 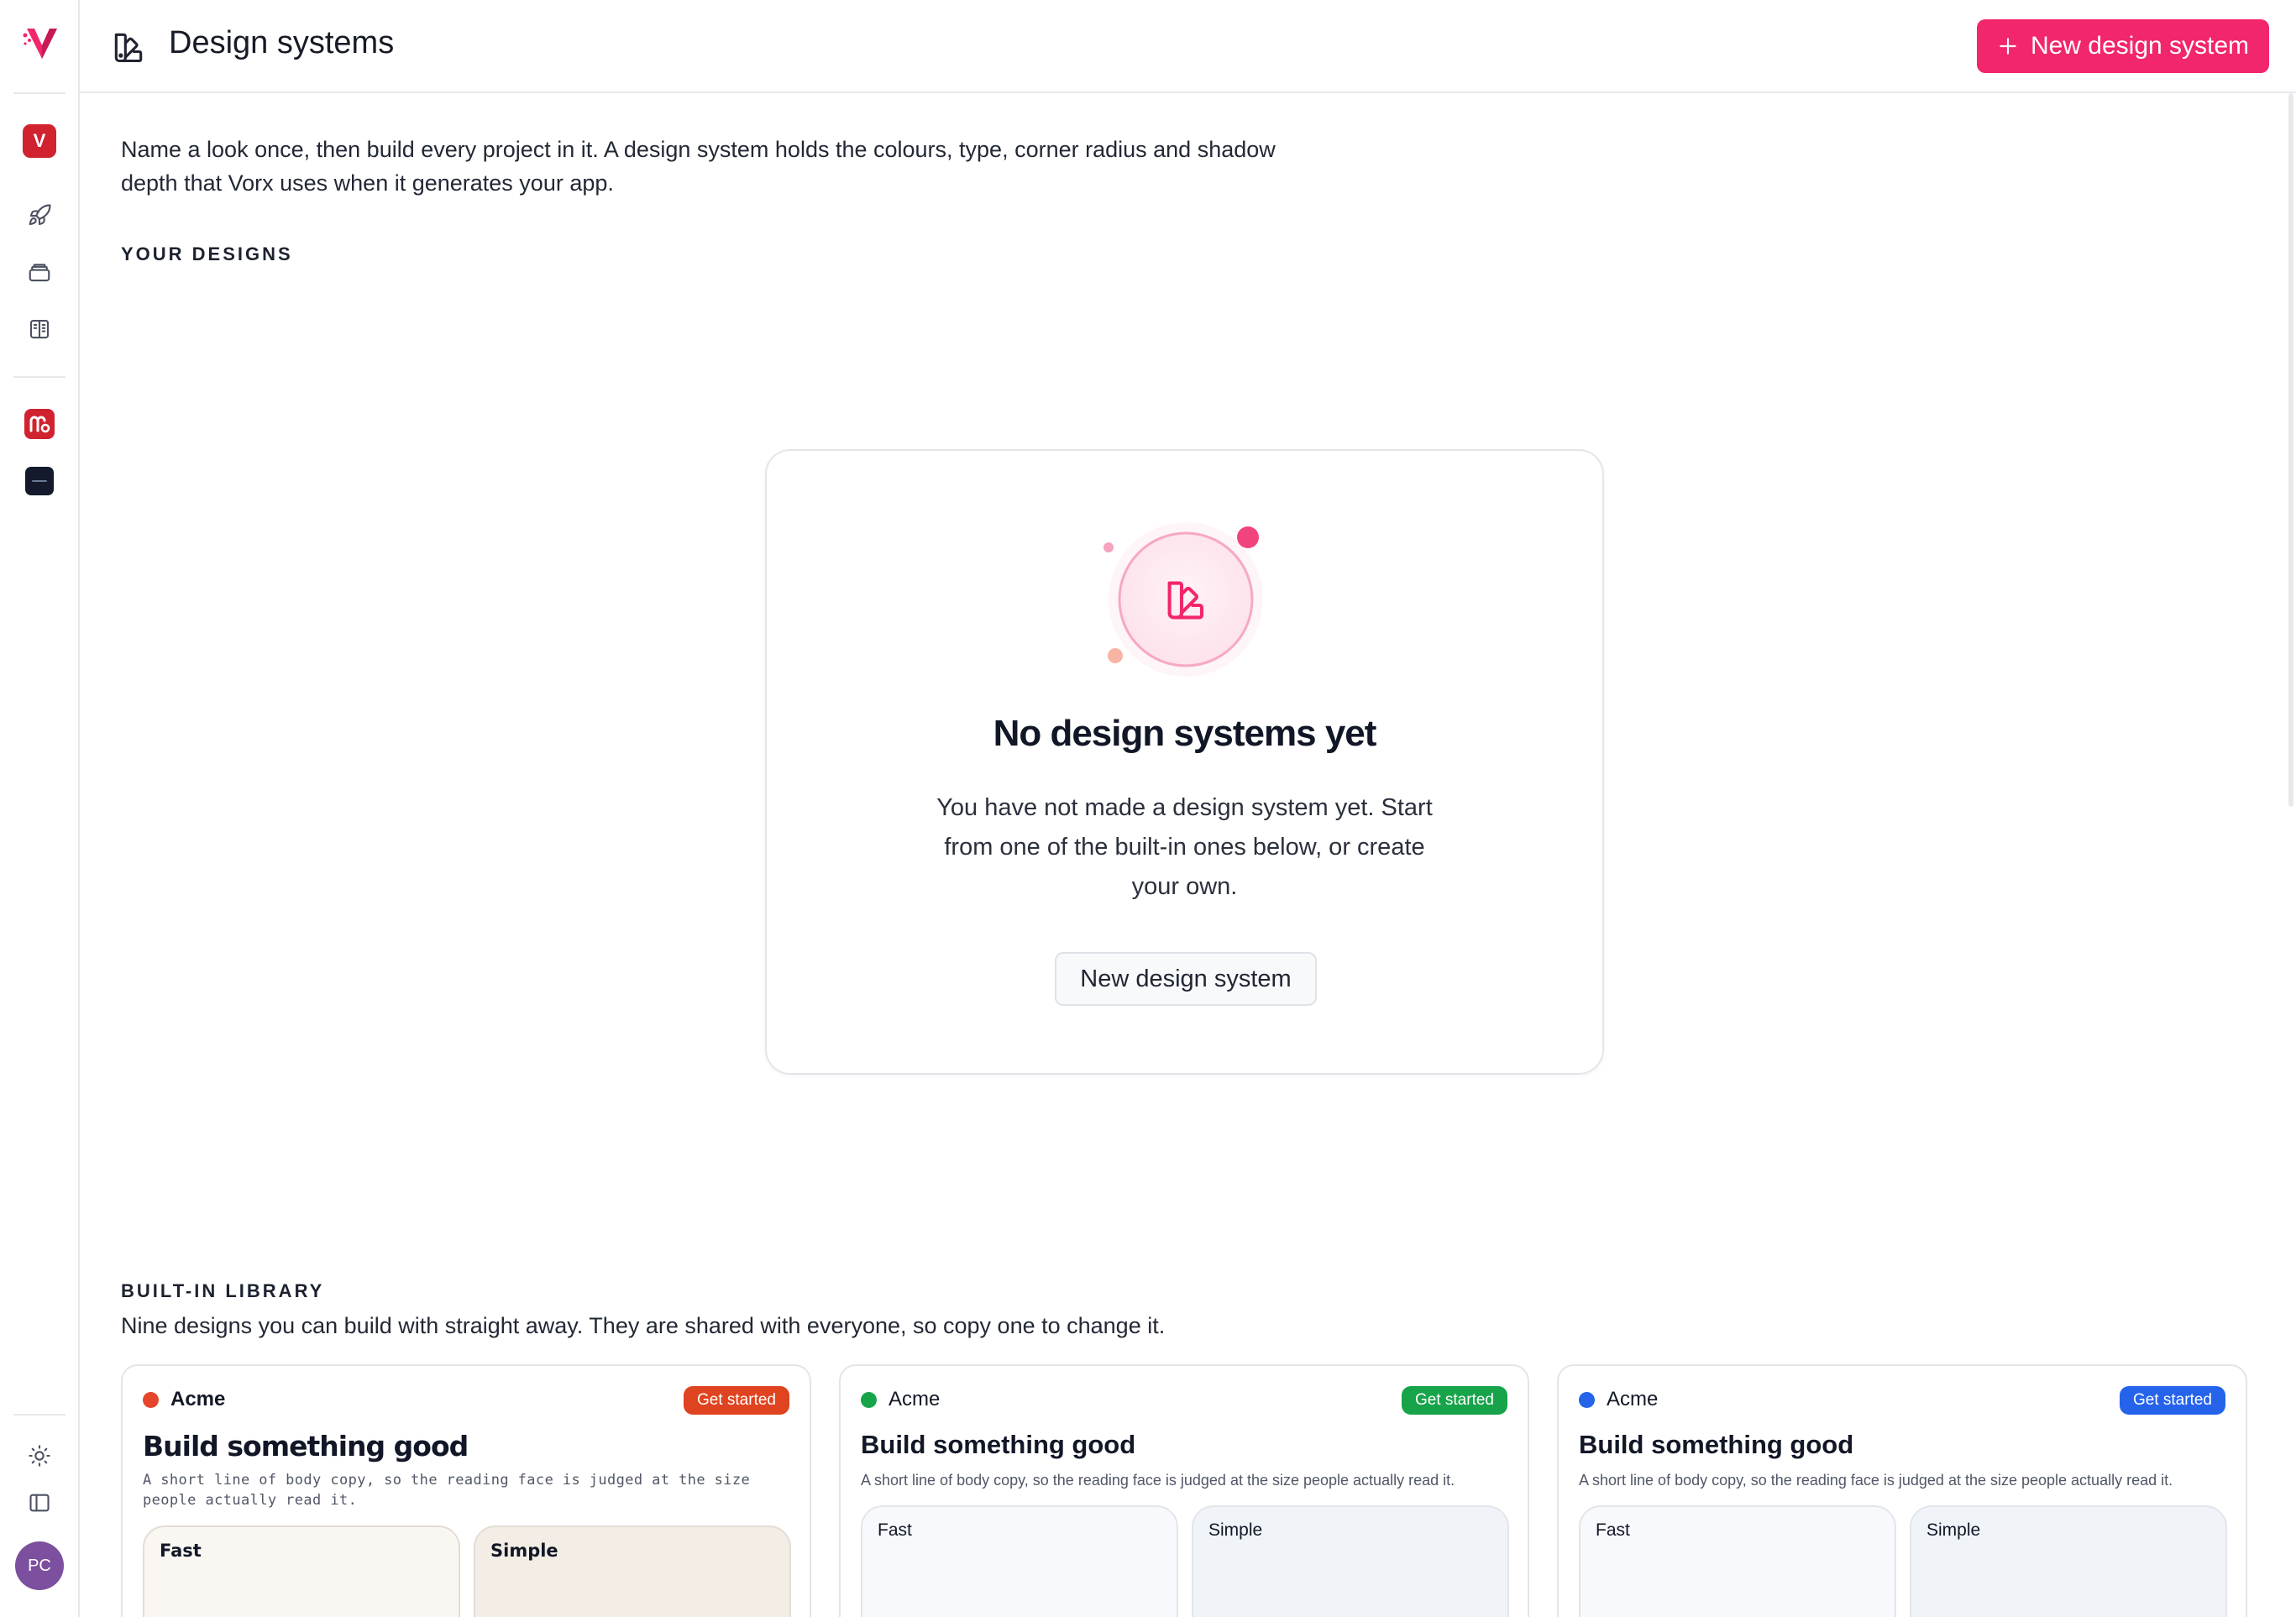 What do you see at coordinates (40, 808) in the screenshot?
I see `sidebar: V PC` at bounding box center [40, 808].